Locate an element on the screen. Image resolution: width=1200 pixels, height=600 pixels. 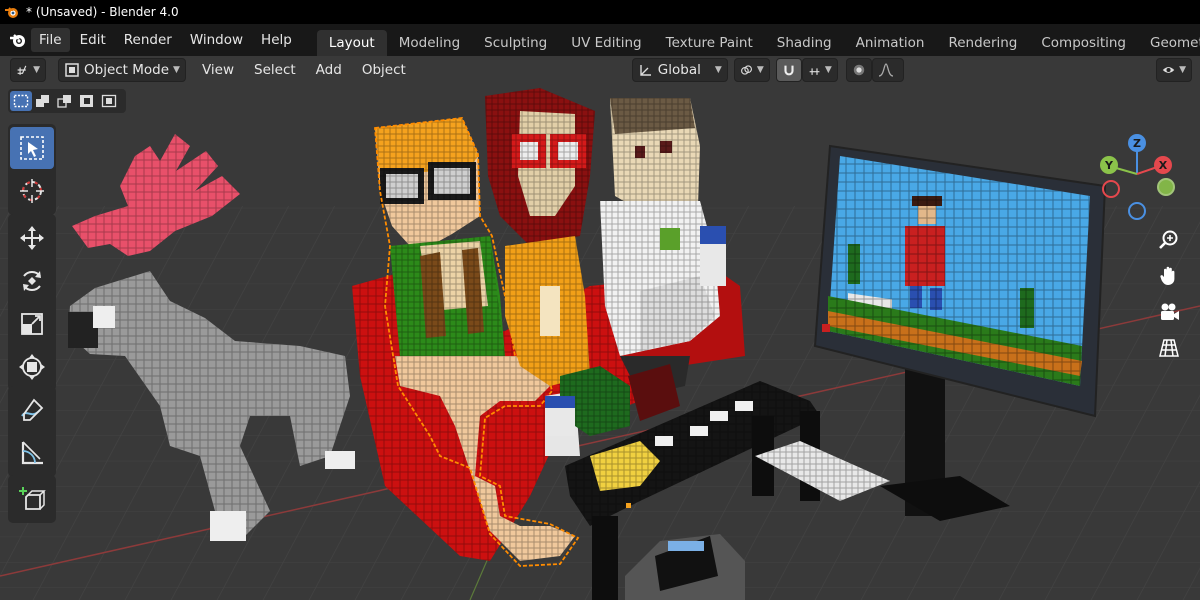
select-new-icon is located at coordinates (21, 101).